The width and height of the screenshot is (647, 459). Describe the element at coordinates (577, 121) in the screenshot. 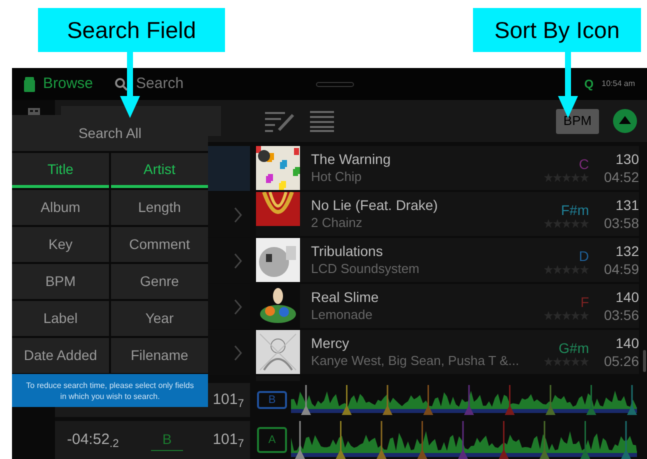

I see `sort-button: BPM` at that location.